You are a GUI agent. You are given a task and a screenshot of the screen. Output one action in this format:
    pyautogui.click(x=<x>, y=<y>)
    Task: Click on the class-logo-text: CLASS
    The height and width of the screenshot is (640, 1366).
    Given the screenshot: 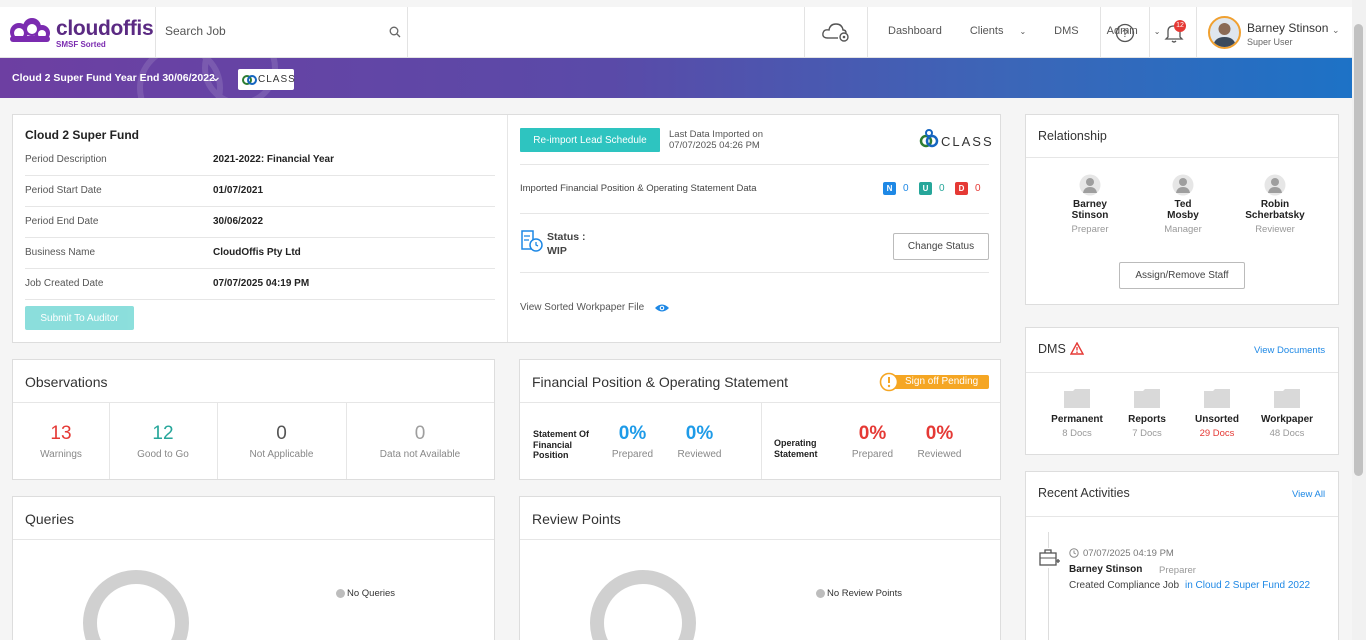 What is the action you would take?
    pyautogui.click(x=277, y=79)
    